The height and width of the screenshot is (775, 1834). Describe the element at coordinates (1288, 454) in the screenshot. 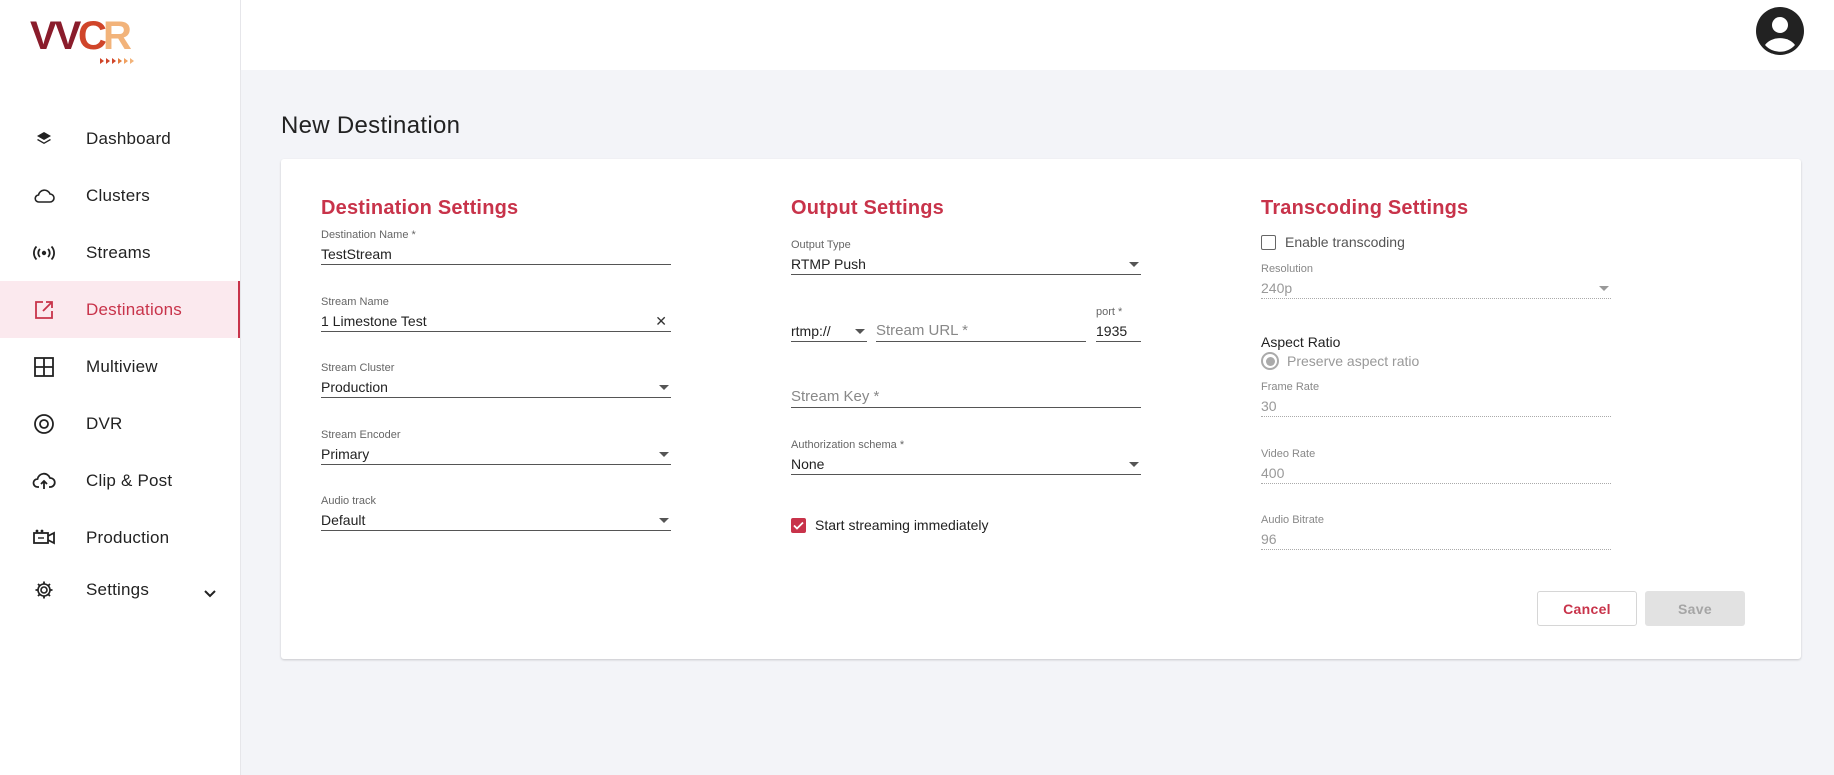

I see `field-label: Video Rate` at that location.